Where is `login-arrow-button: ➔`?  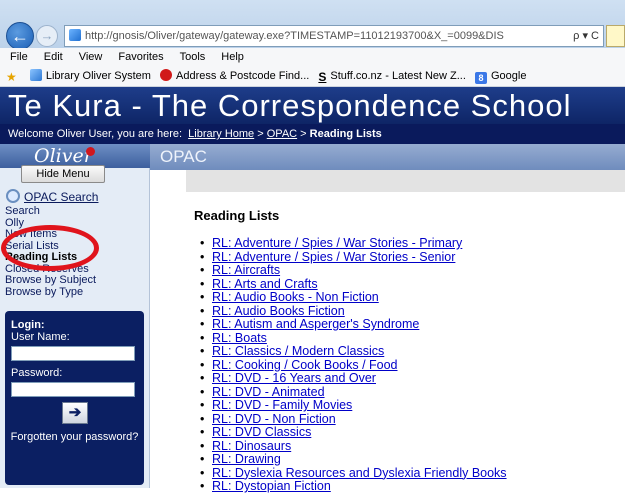 login-arrow-button: ➔ is located at coordinates (75, 413).